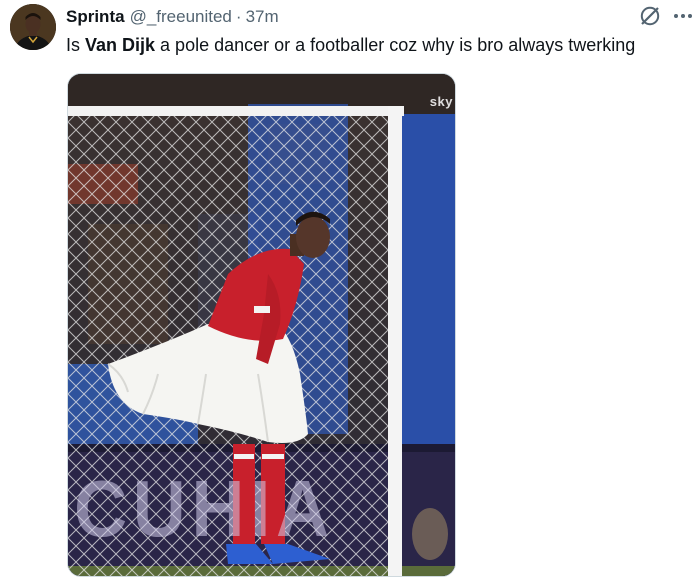  I want to click on grok-icon, so click(650, 16).